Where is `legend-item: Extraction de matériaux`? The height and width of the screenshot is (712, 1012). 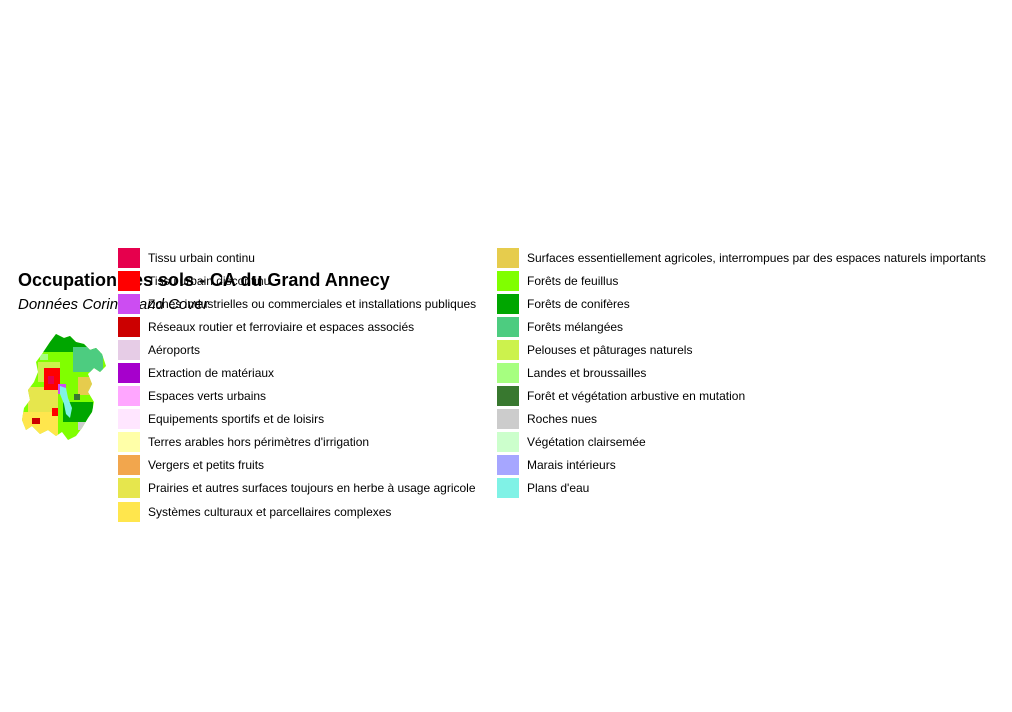
legend-item: Extraction de matériaux is located at coordinates (297, 372).